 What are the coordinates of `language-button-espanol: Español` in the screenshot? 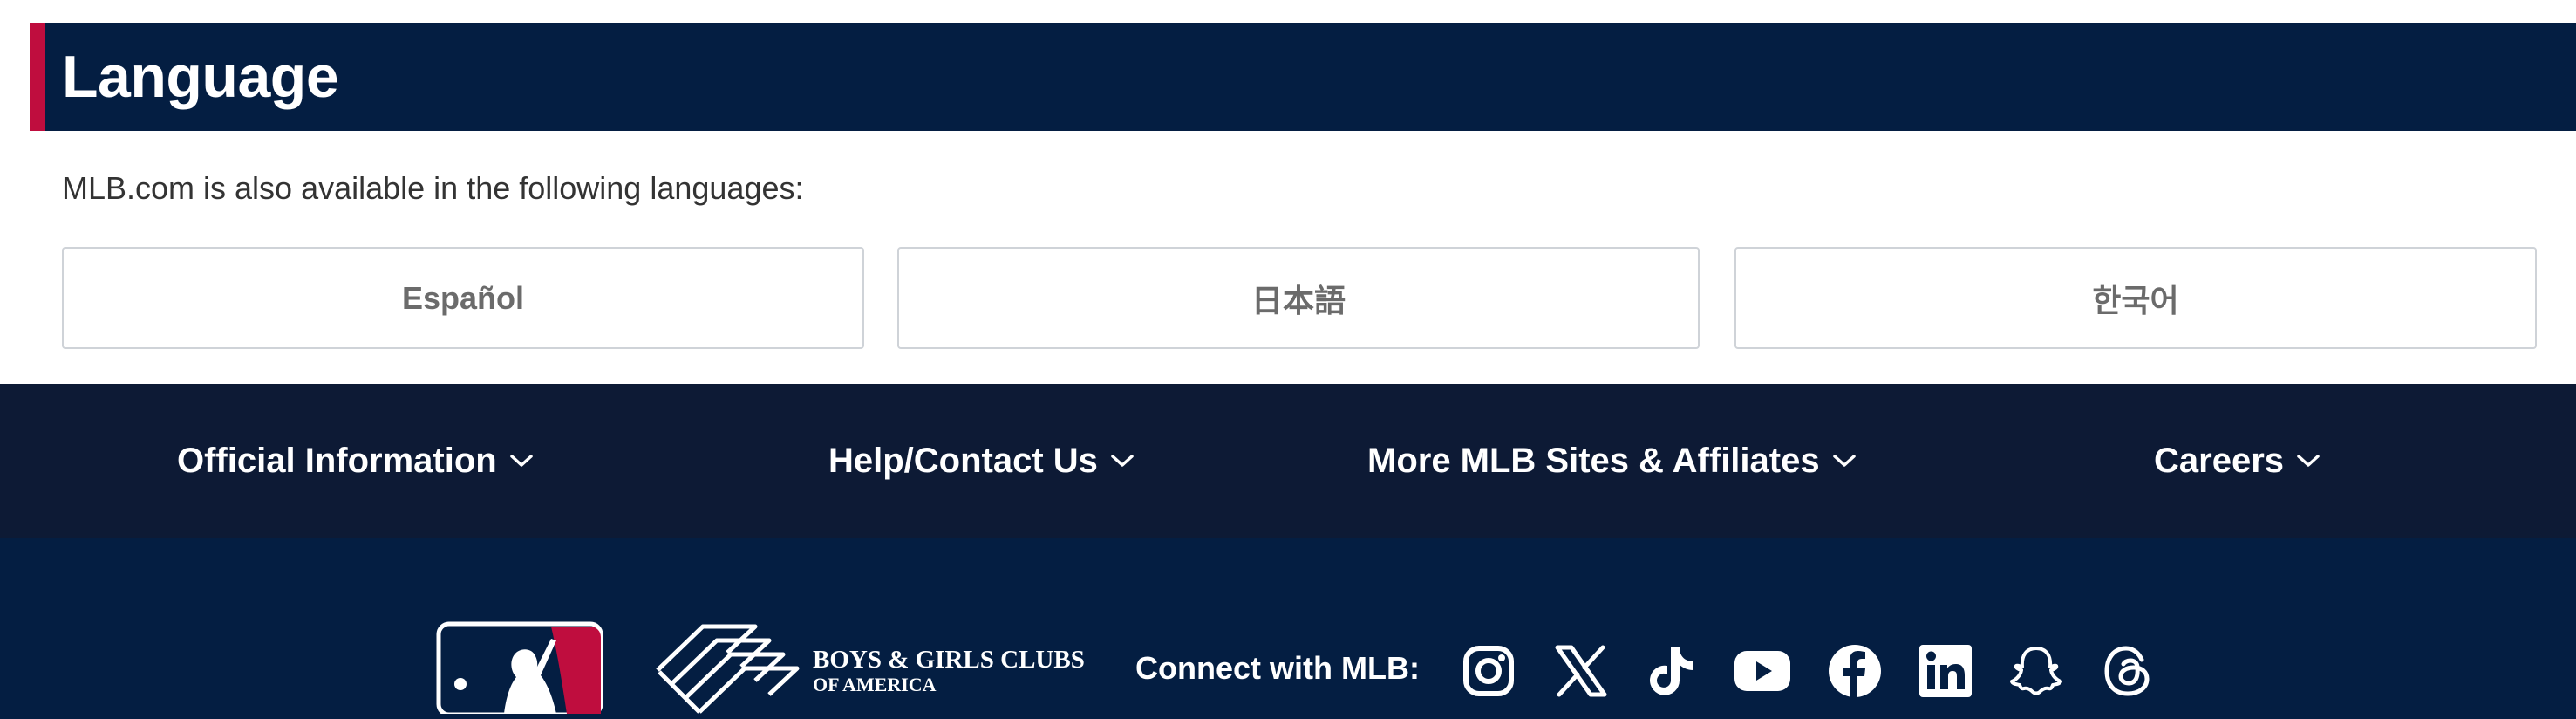 It's located at (463, 298).